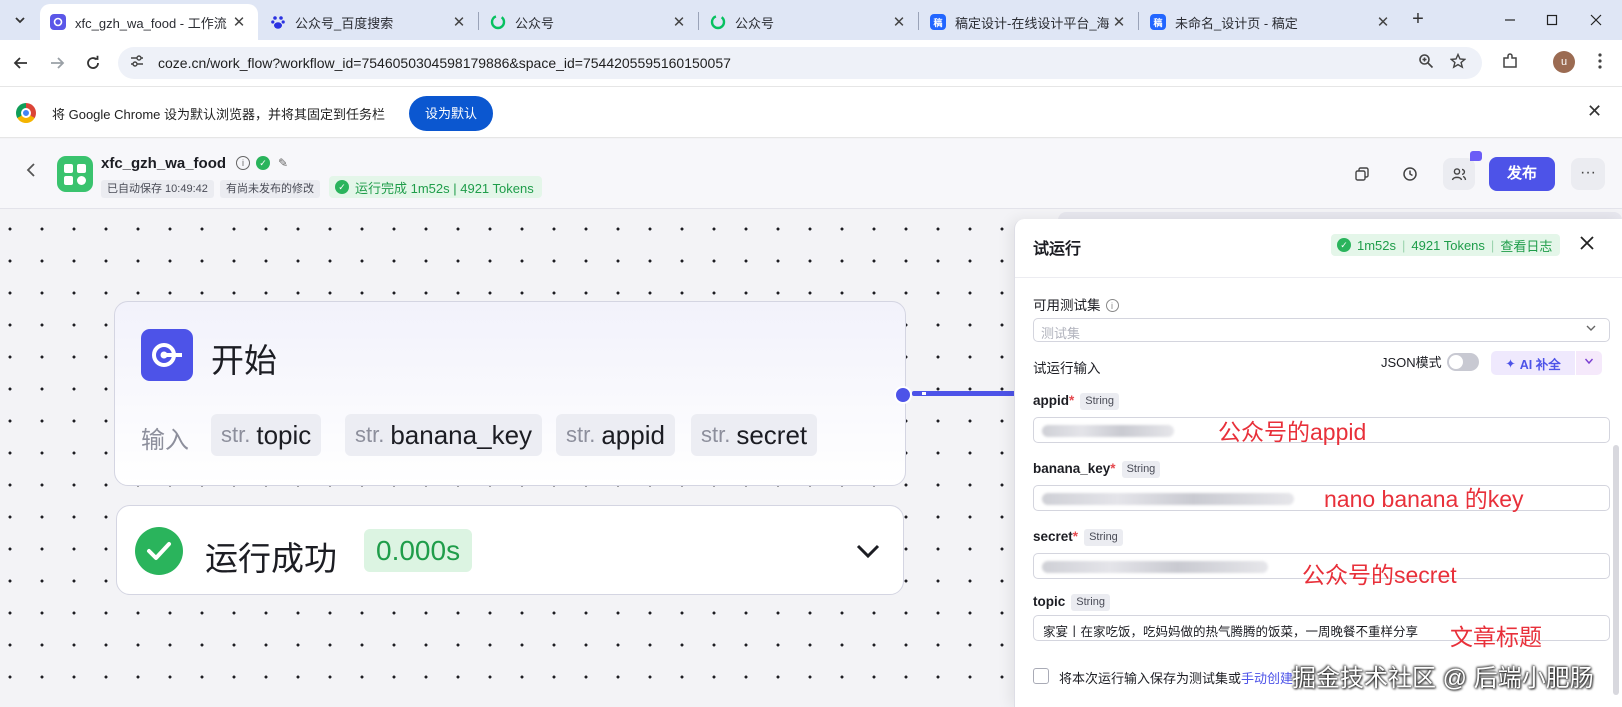 This screenshot has height=707, width=1622. Describe the element at coordinates (435, 187) in the screenshot. I see `run-status-badge: ✓ 运行完成 1m52s | 4921 Tokens` at that location.